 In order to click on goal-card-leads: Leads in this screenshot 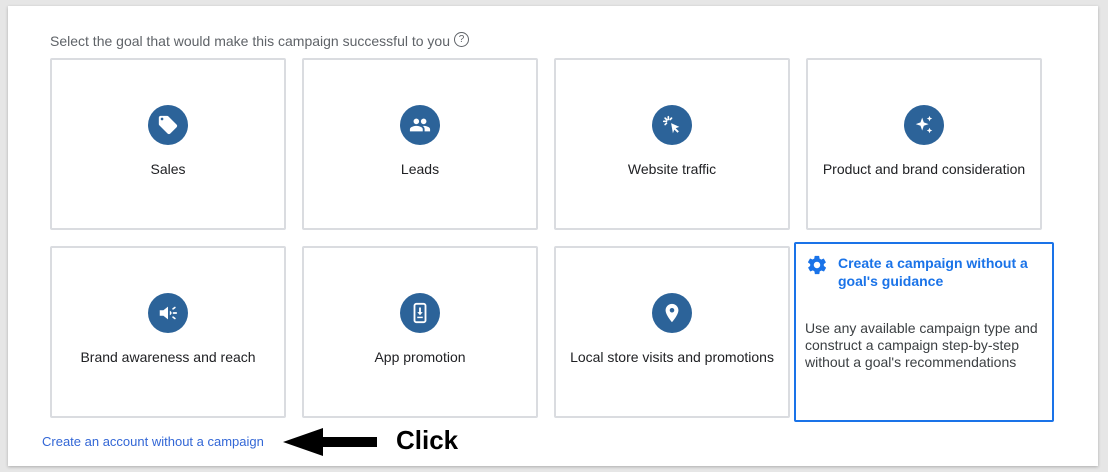, I will do `click(420, 144)`.